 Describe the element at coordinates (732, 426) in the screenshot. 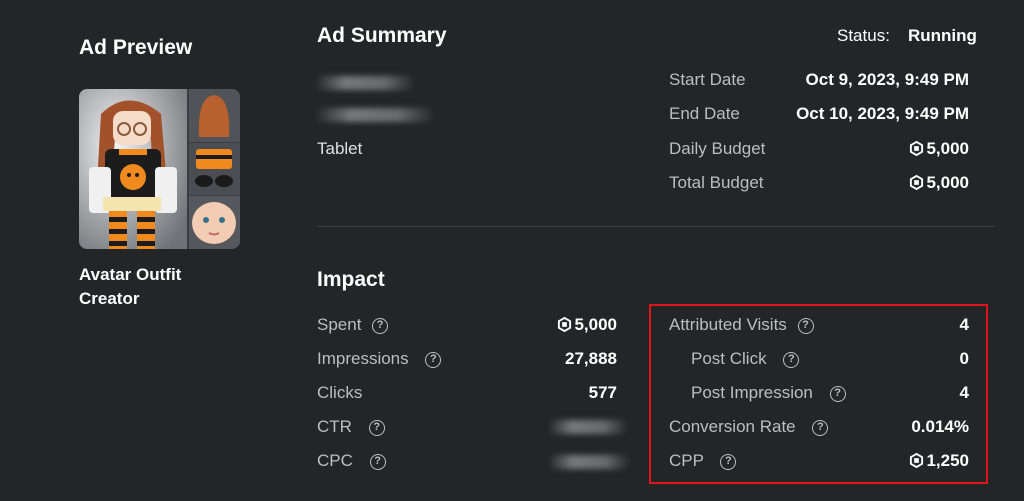

I see `conversion-rate-label-text: Conversion Rate` at that location.